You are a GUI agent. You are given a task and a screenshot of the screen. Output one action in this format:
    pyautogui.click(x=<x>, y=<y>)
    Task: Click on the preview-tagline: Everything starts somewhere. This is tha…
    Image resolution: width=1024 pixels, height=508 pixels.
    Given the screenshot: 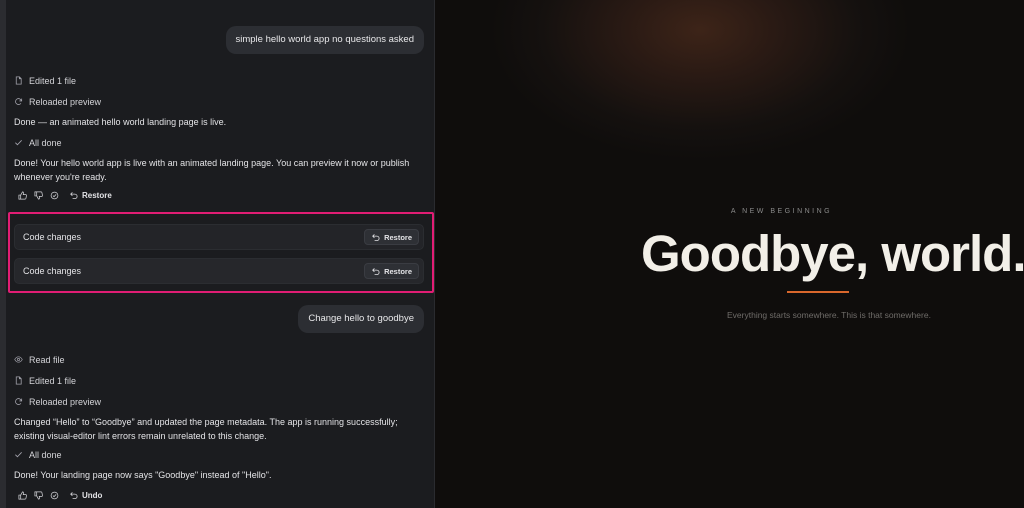 What is the action you would take?
    pyautogui.click(x=829, y=315)
    